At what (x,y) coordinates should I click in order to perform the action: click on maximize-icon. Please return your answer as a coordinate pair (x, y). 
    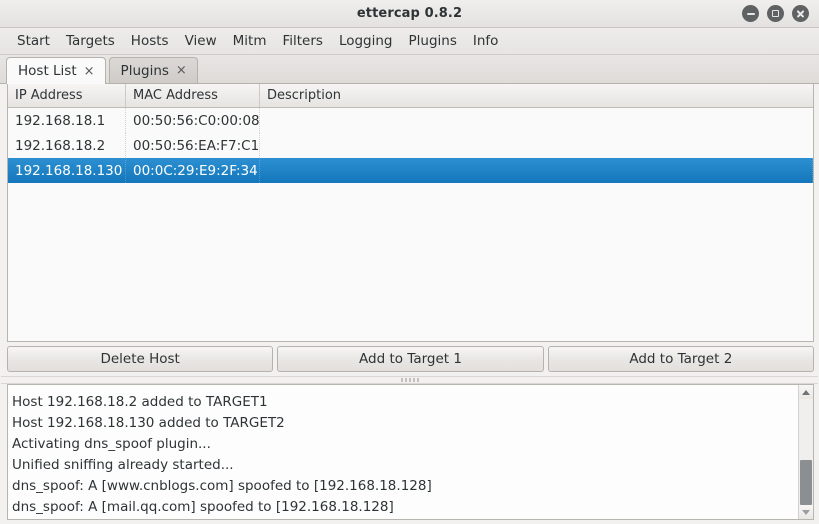
    Looking at the image, I should click on (775, 13).